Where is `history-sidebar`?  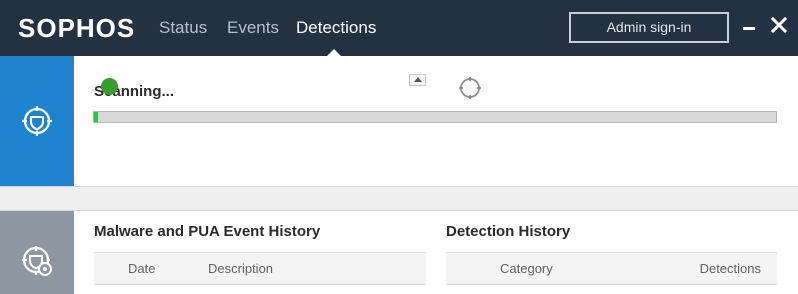
history-sidebar is located at coordinates (37, 252).